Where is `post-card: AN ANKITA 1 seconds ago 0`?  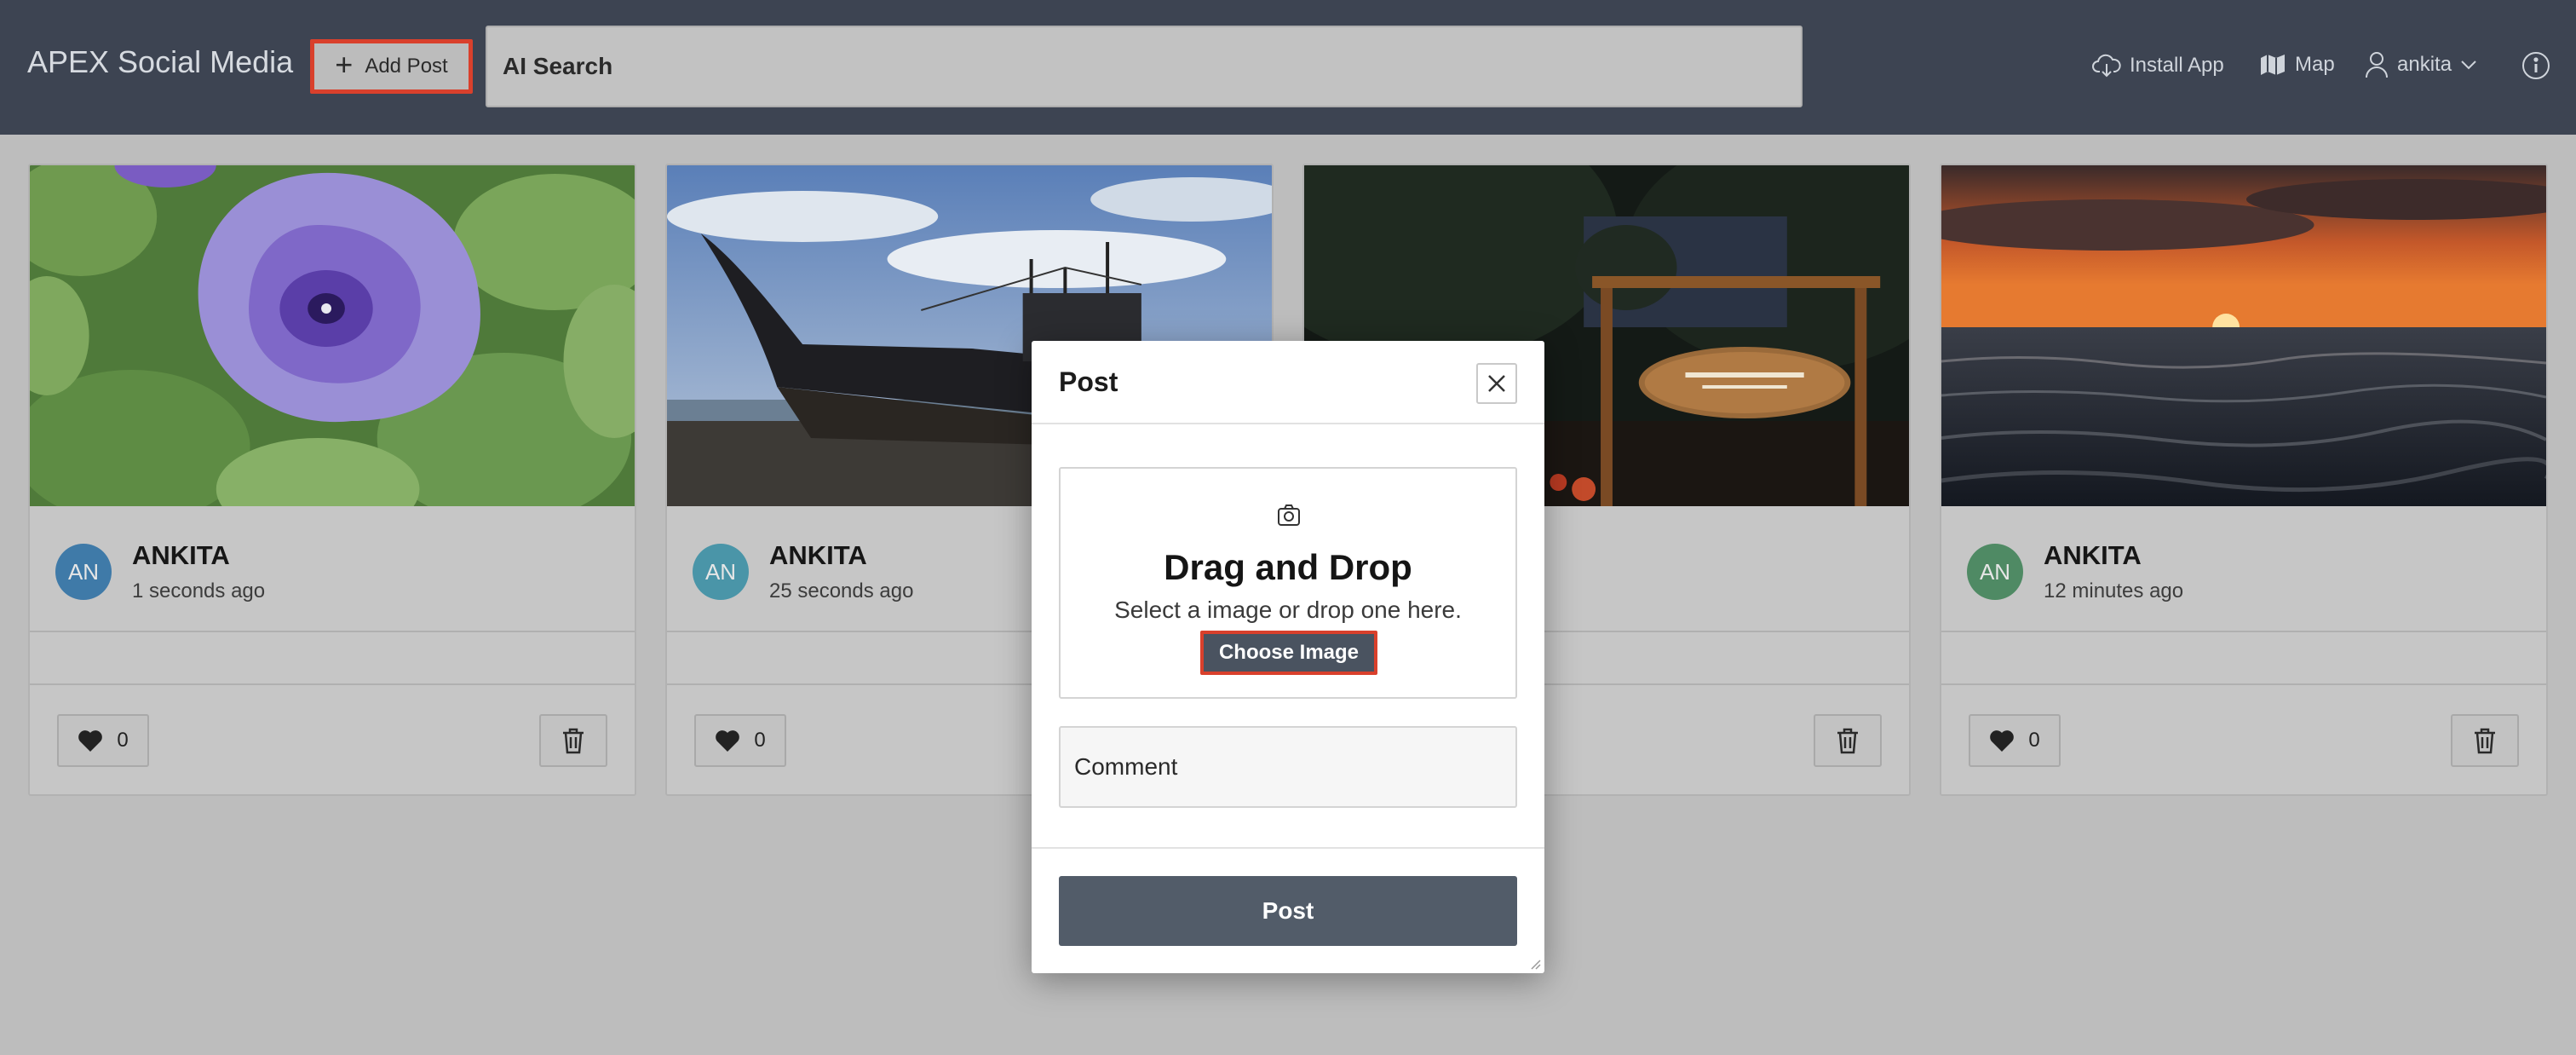
post-card: AN ANKITA 1 seconds ago 0 is located at coordinates (332, 480).